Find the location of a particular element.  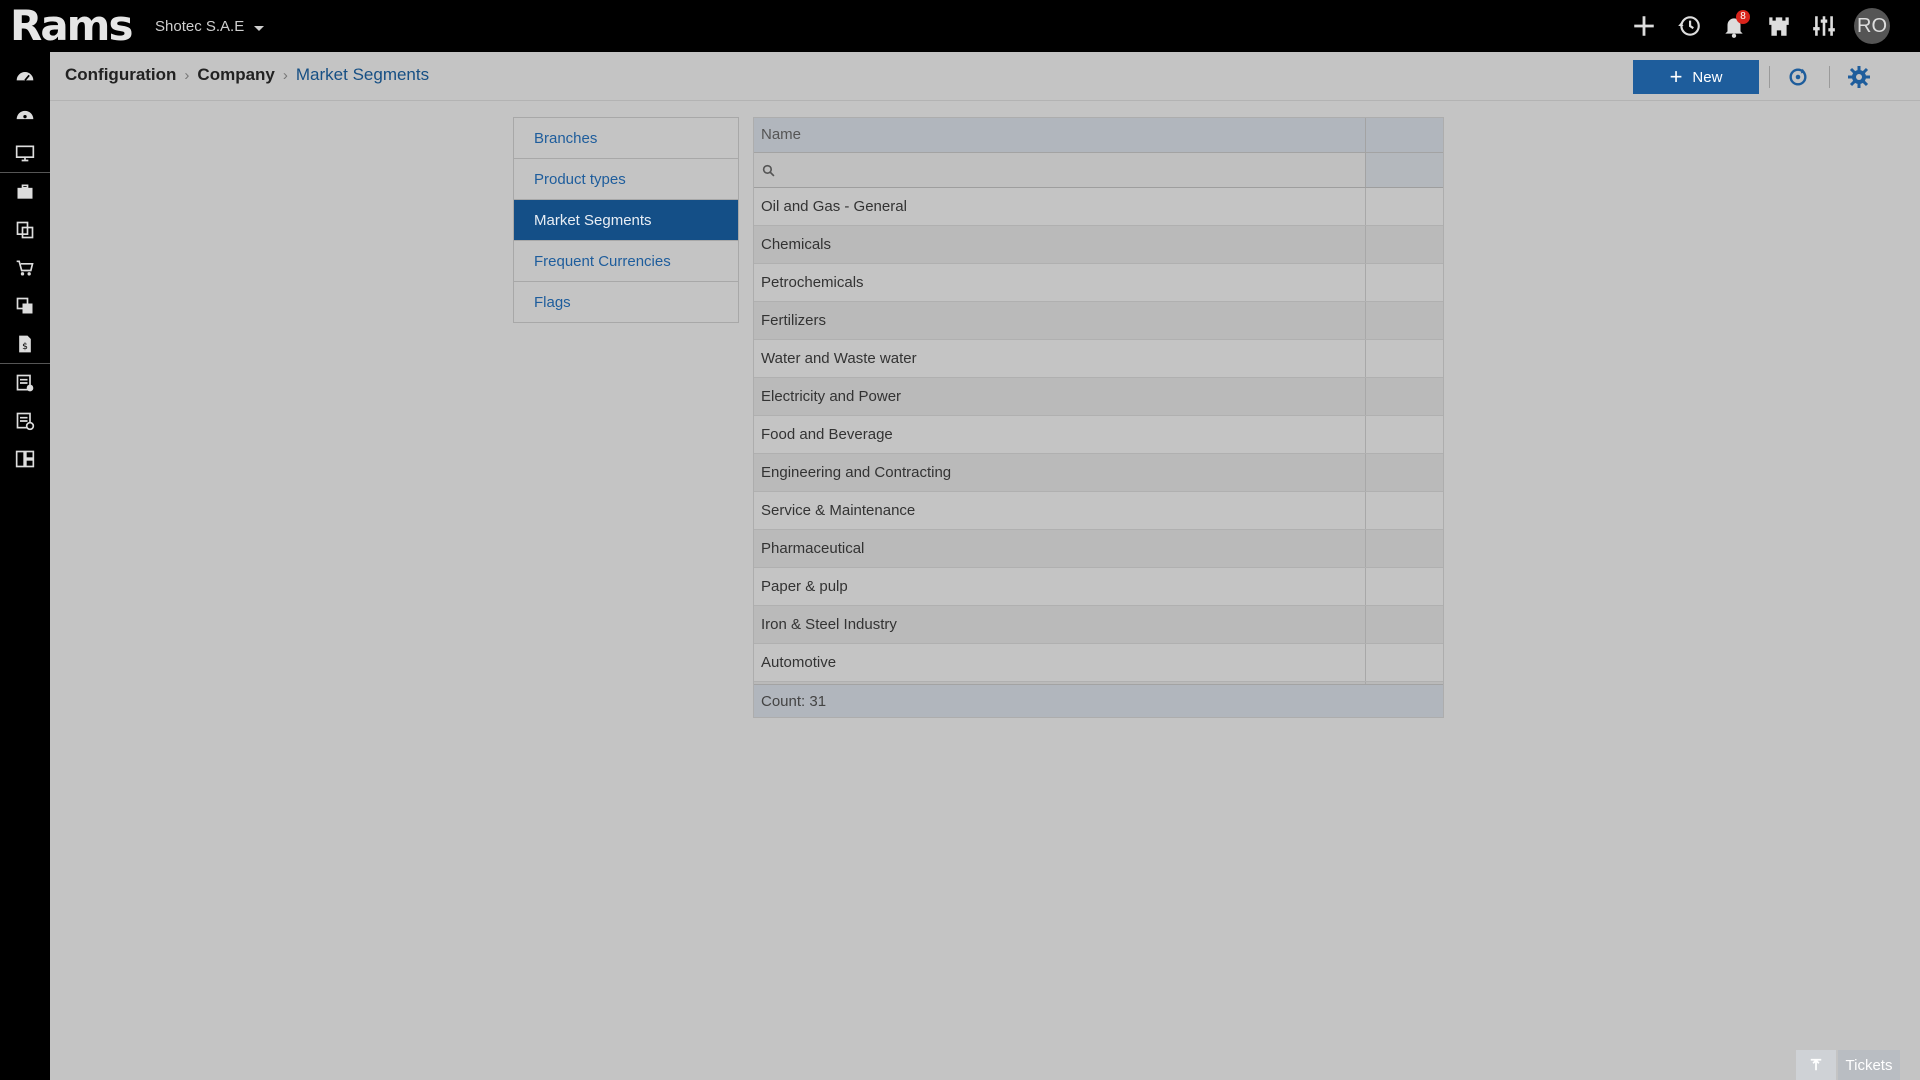

grid-layout-icon is located at coordinates (25, 459).